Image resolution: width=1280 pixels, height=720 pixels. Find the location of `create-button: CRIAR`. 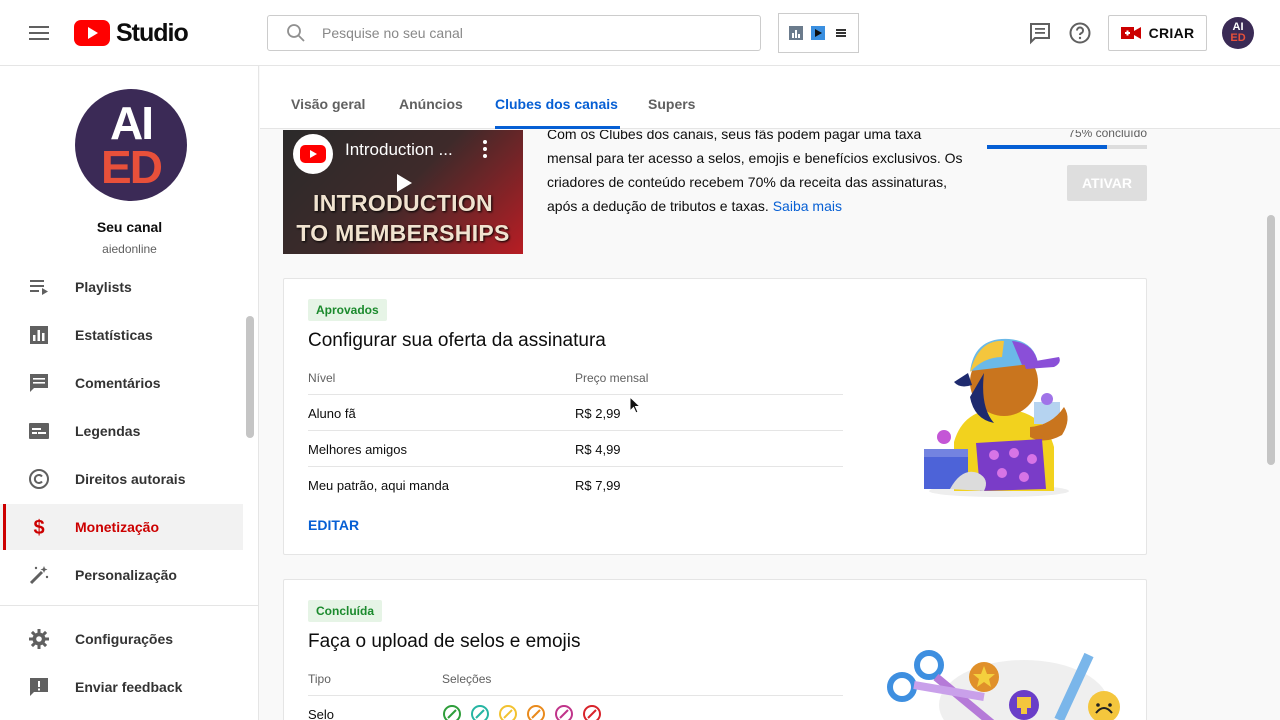

create-button: CRIAR is located at coordinates (1157, 33).